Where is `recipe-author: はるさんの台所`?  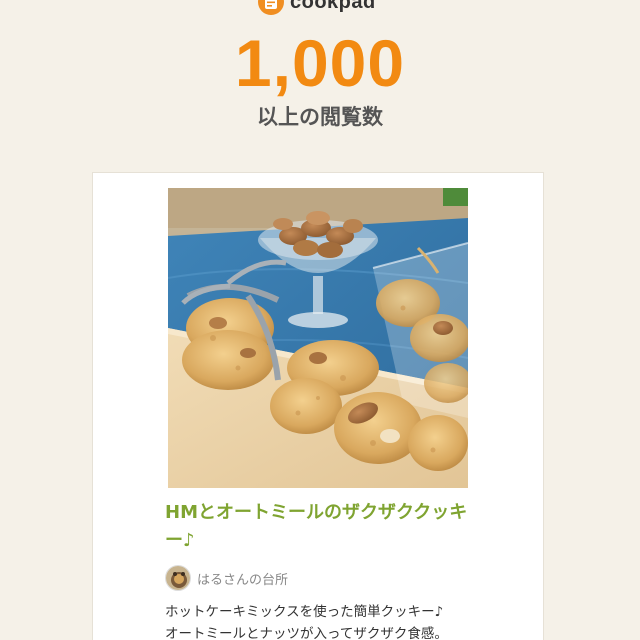
recipe-author: はるさんの台所 is located at coordinates (226, 578).